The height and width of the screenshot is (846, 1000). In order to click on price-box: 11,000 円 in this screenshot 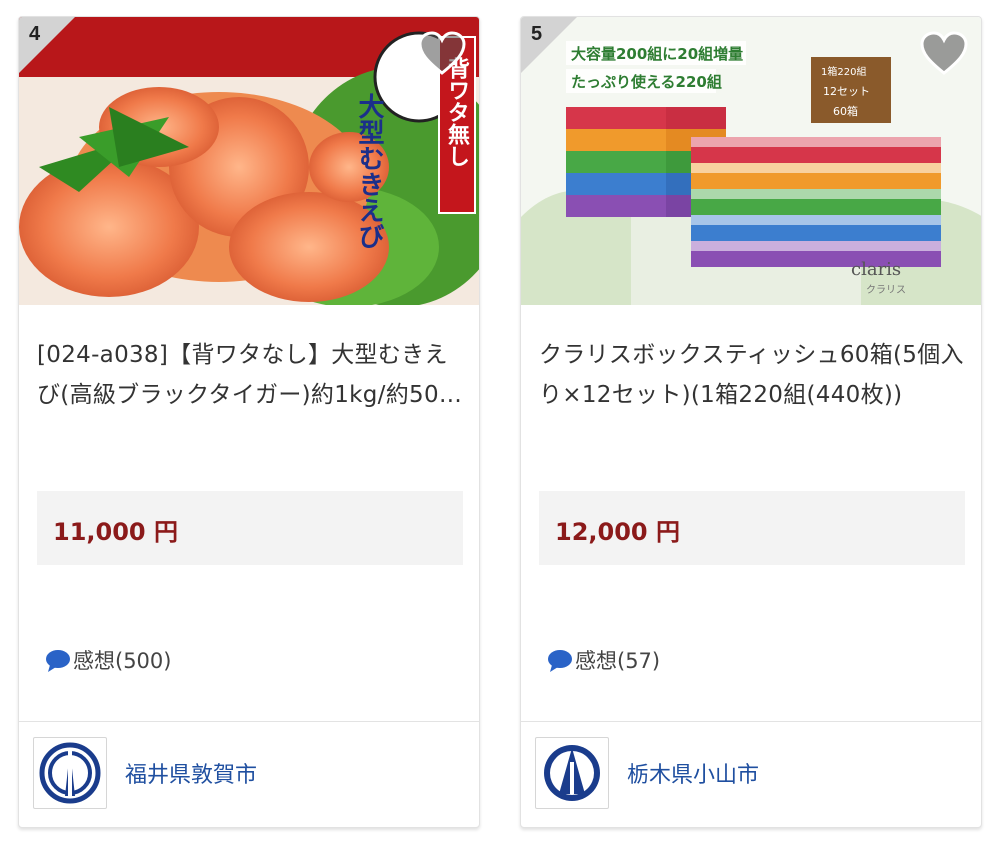, I will do `click(250, 528)`.